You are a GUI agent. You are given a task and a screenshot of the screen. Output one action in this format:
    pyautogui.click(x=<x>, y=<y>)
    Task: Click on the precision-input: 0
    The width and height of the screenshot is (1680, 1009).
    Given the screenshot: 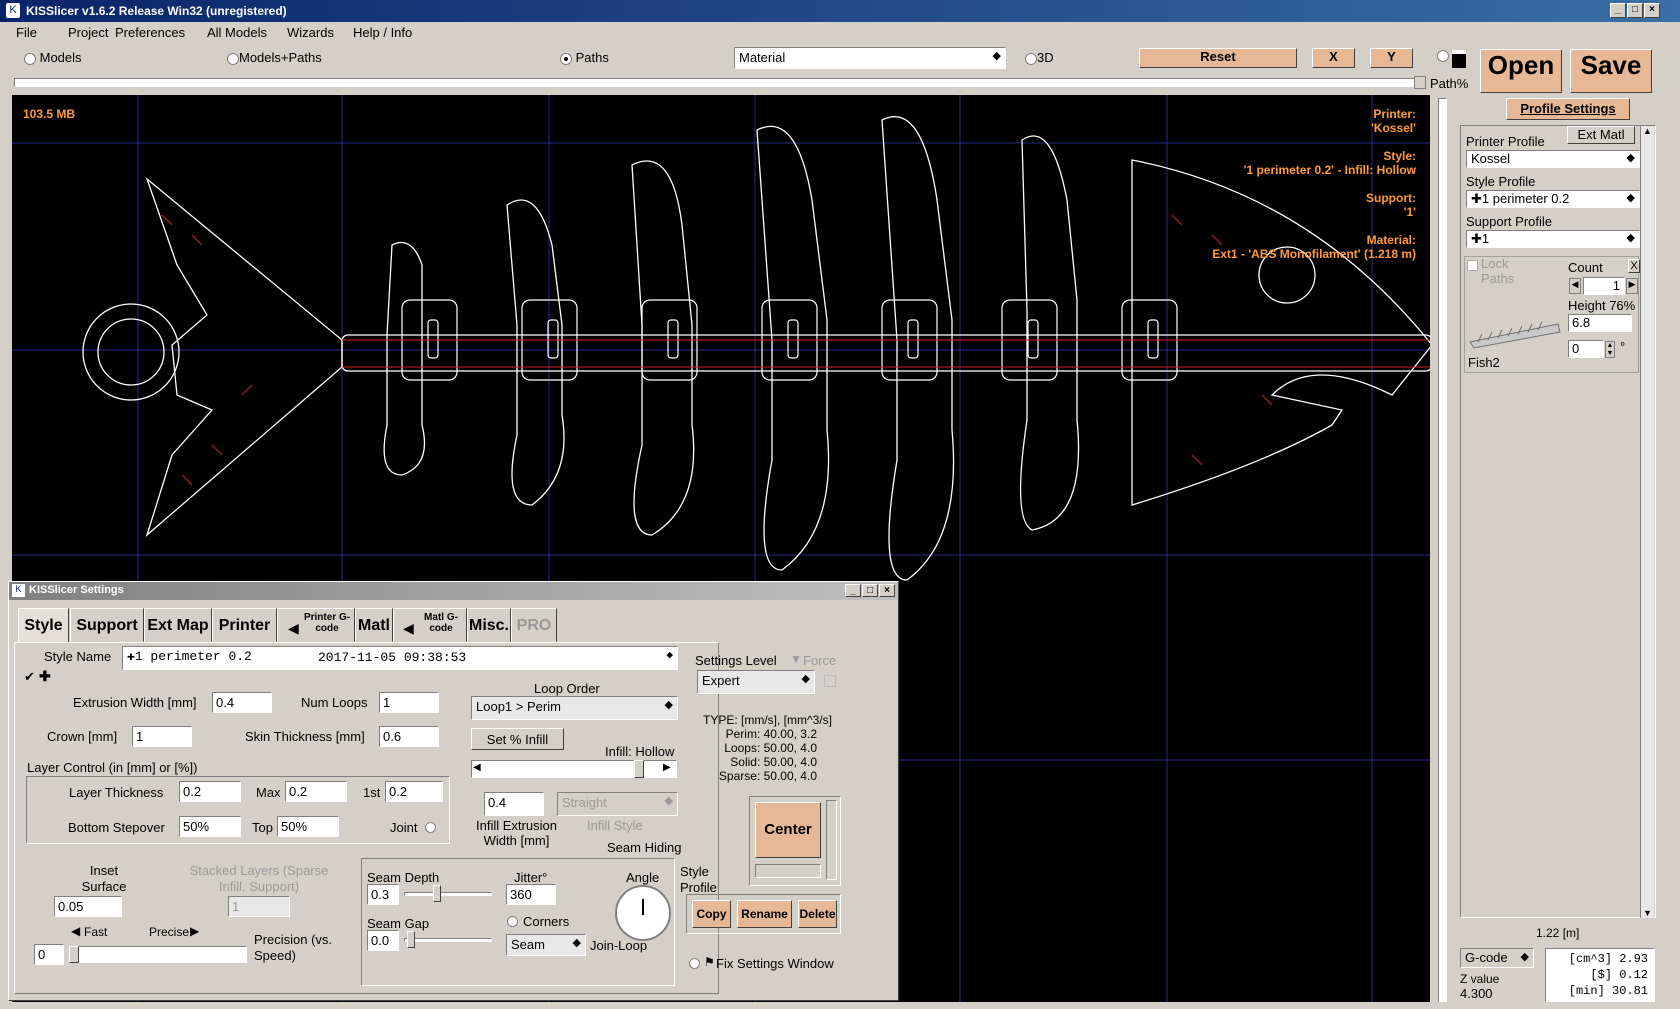 What is the action you would take?
    pyautogui.click(x=49, y=954)
    